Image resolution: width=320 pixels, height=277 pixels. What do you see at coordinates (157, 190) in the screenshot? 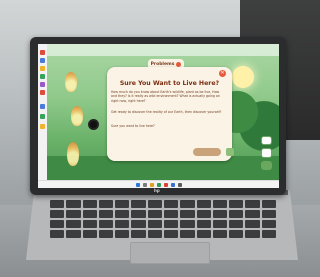
I see `hp-logo: hp` at bounding box center [157, 190].